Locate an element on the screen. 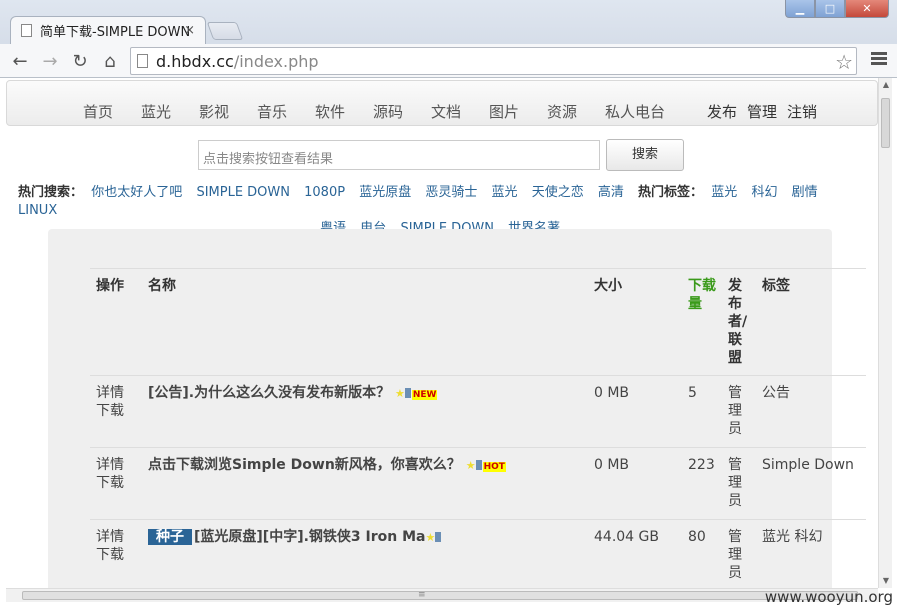  nav-item-home: 首页 is located at coordinates (98, 111).